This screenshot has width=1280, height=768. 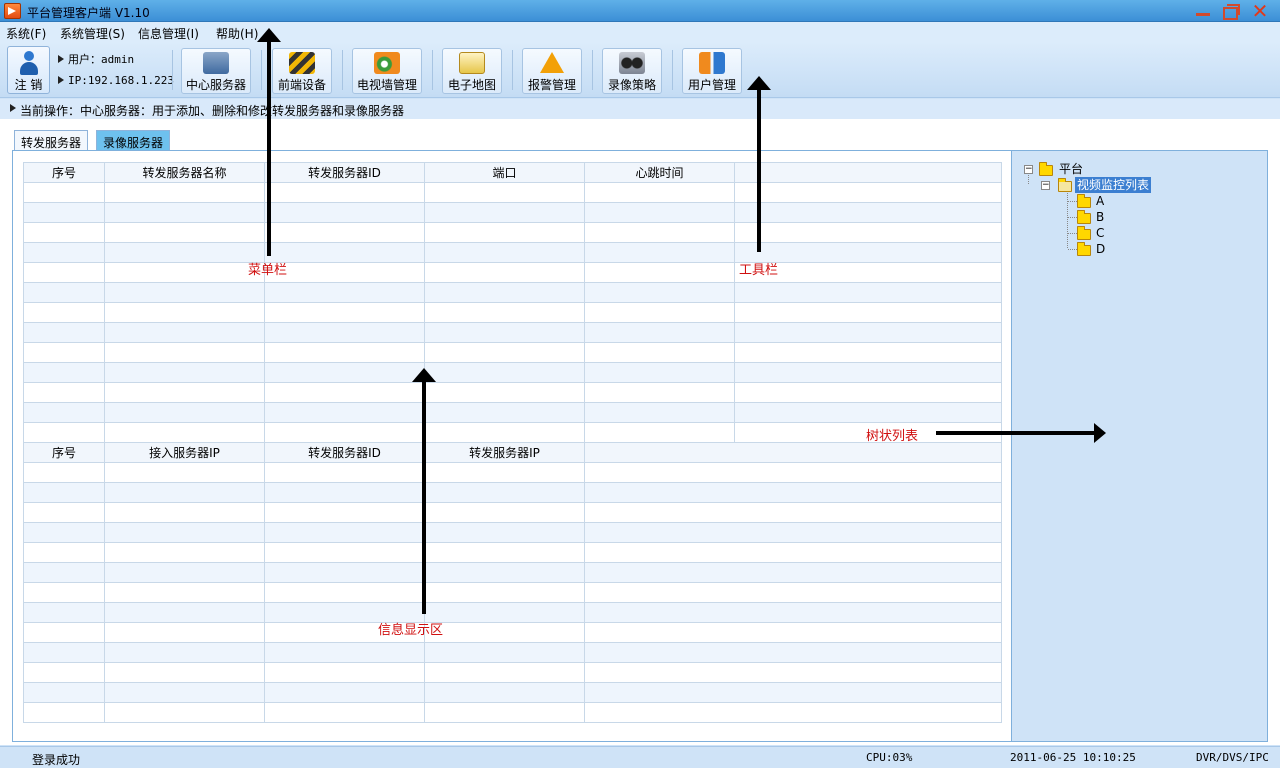 I want to click on tree-node-a: A, so click(x=1100, y=201).